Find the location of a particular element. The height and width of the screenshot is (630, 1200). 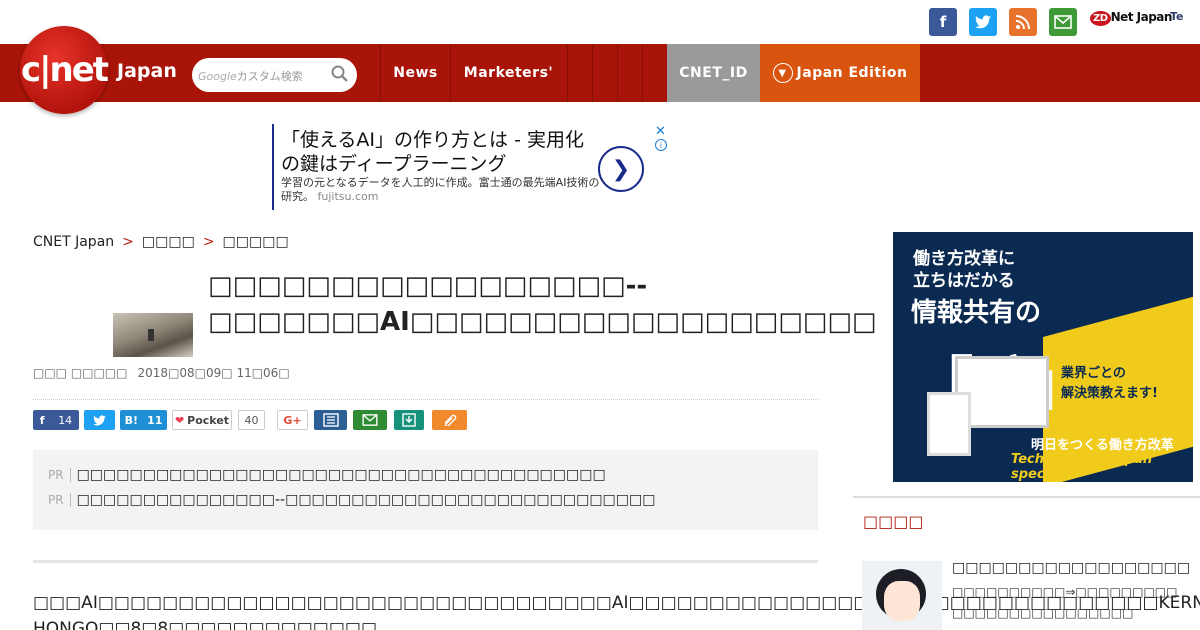

sidebar-ad-subtitle: 業界ごとの 解決策教えます! is located at coordinates (1109, 383).